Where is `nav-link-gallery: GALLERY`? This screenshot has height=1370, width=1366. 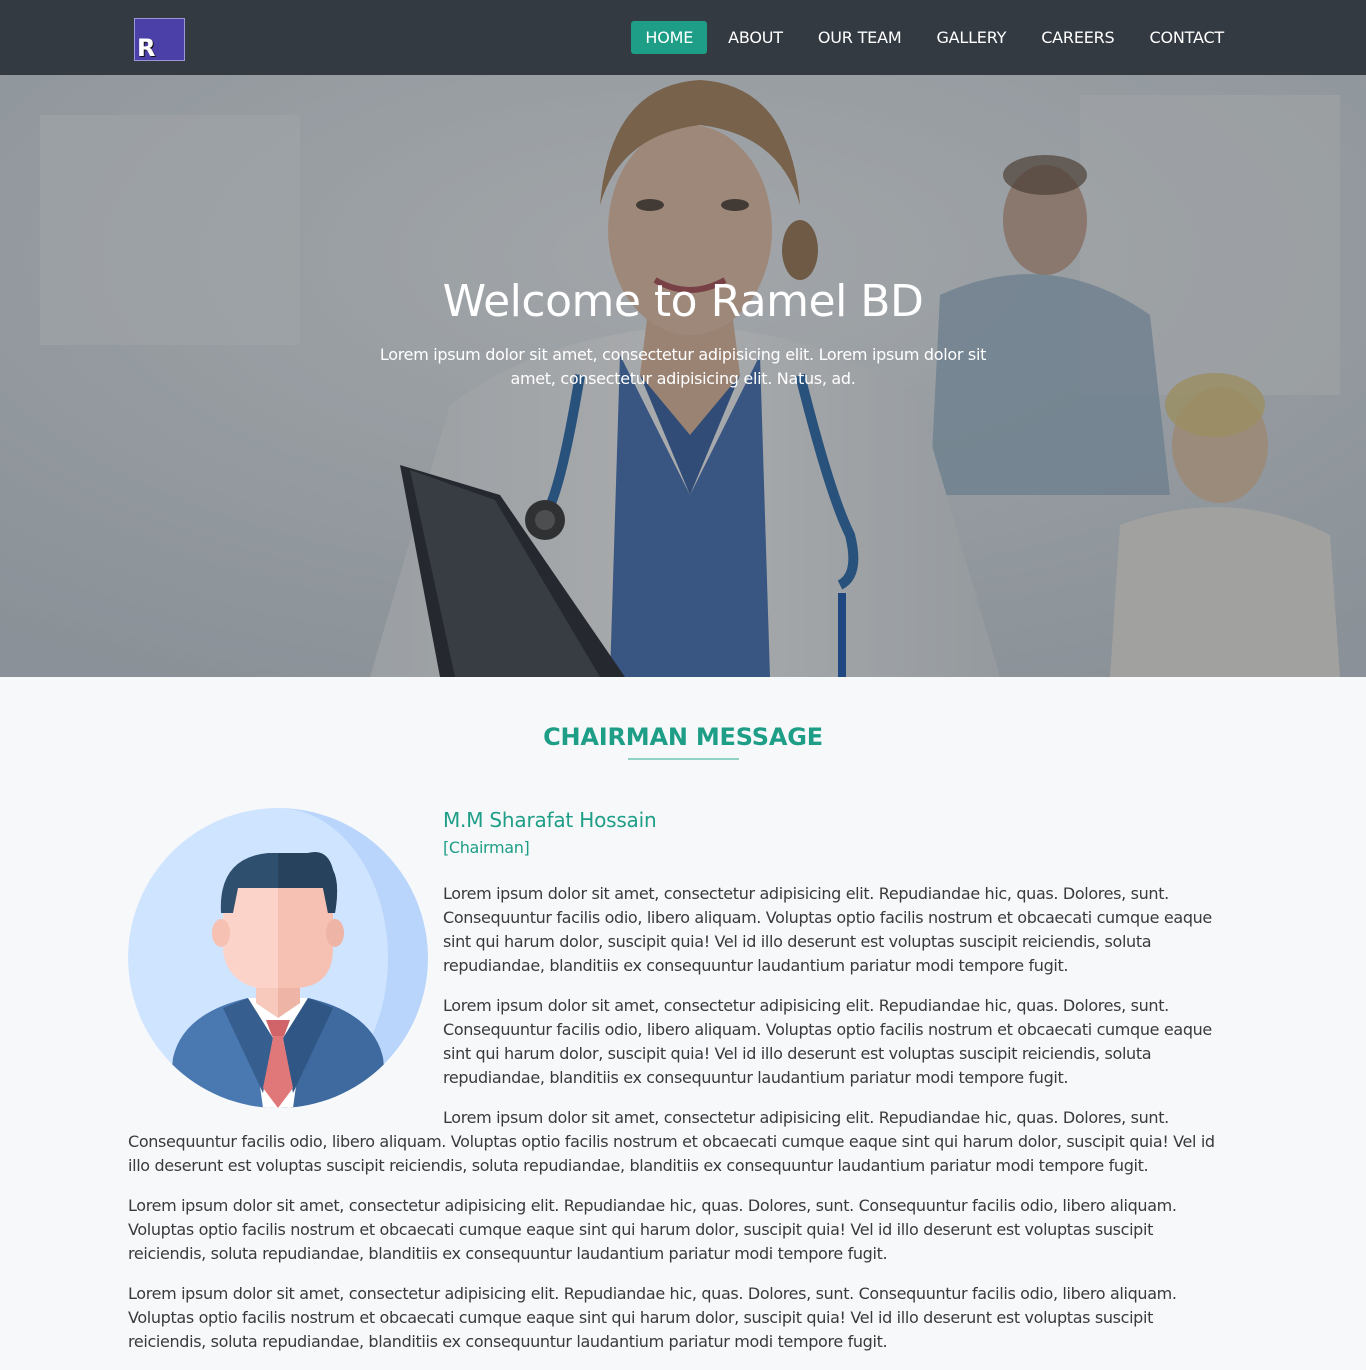
nav-link-gallery: GALLERY is located at coordinates (971, 37).